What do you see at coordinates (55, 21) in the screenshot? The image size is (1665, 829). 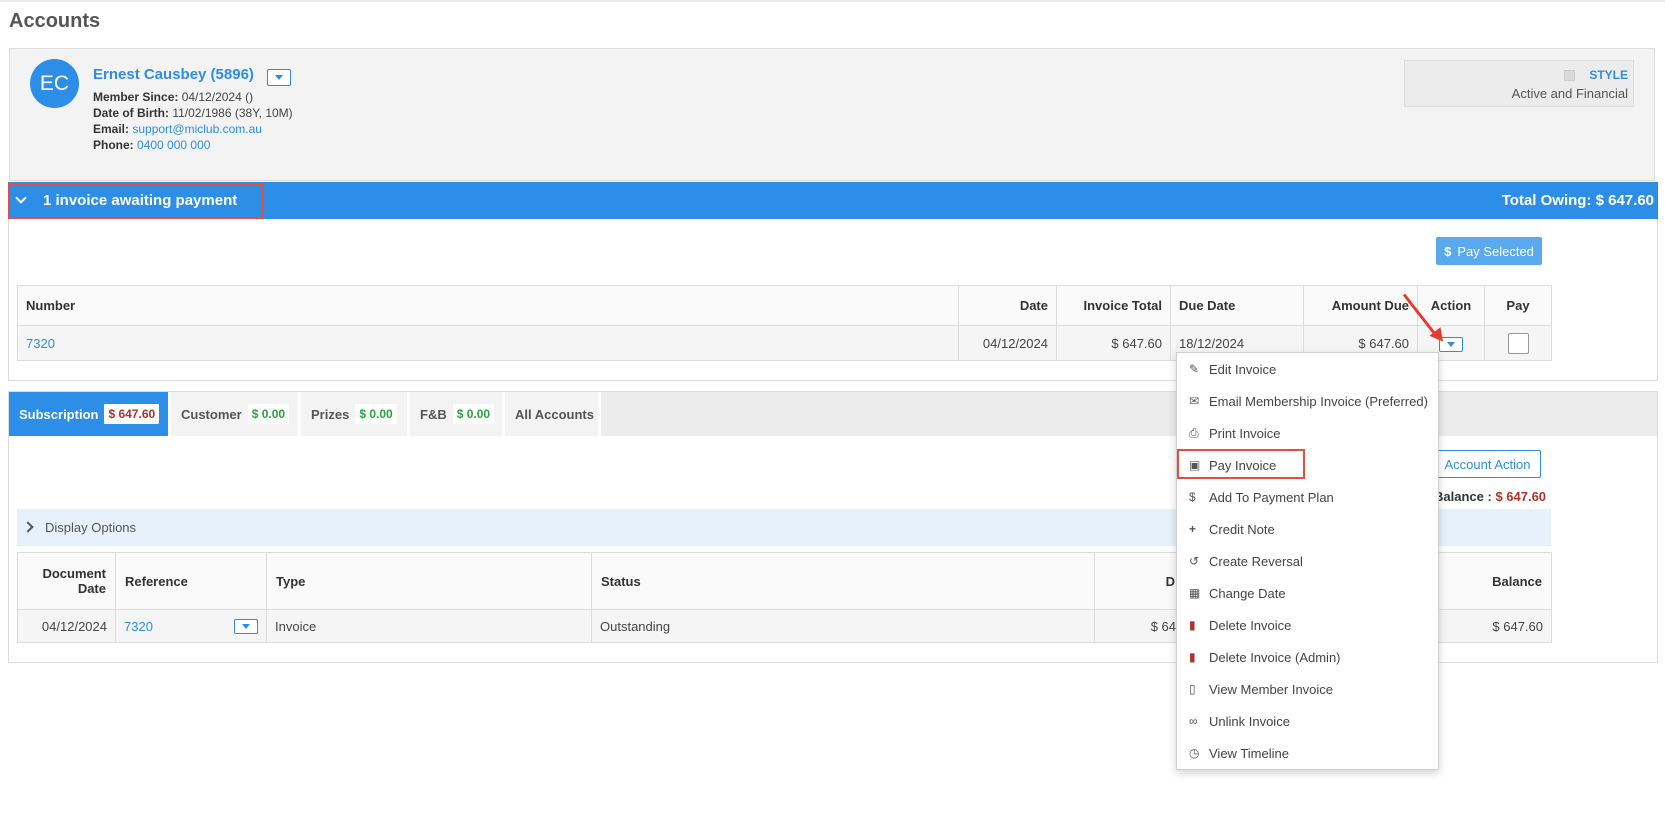 I see `page-title: Accounts` at bounding box center [55, 21].